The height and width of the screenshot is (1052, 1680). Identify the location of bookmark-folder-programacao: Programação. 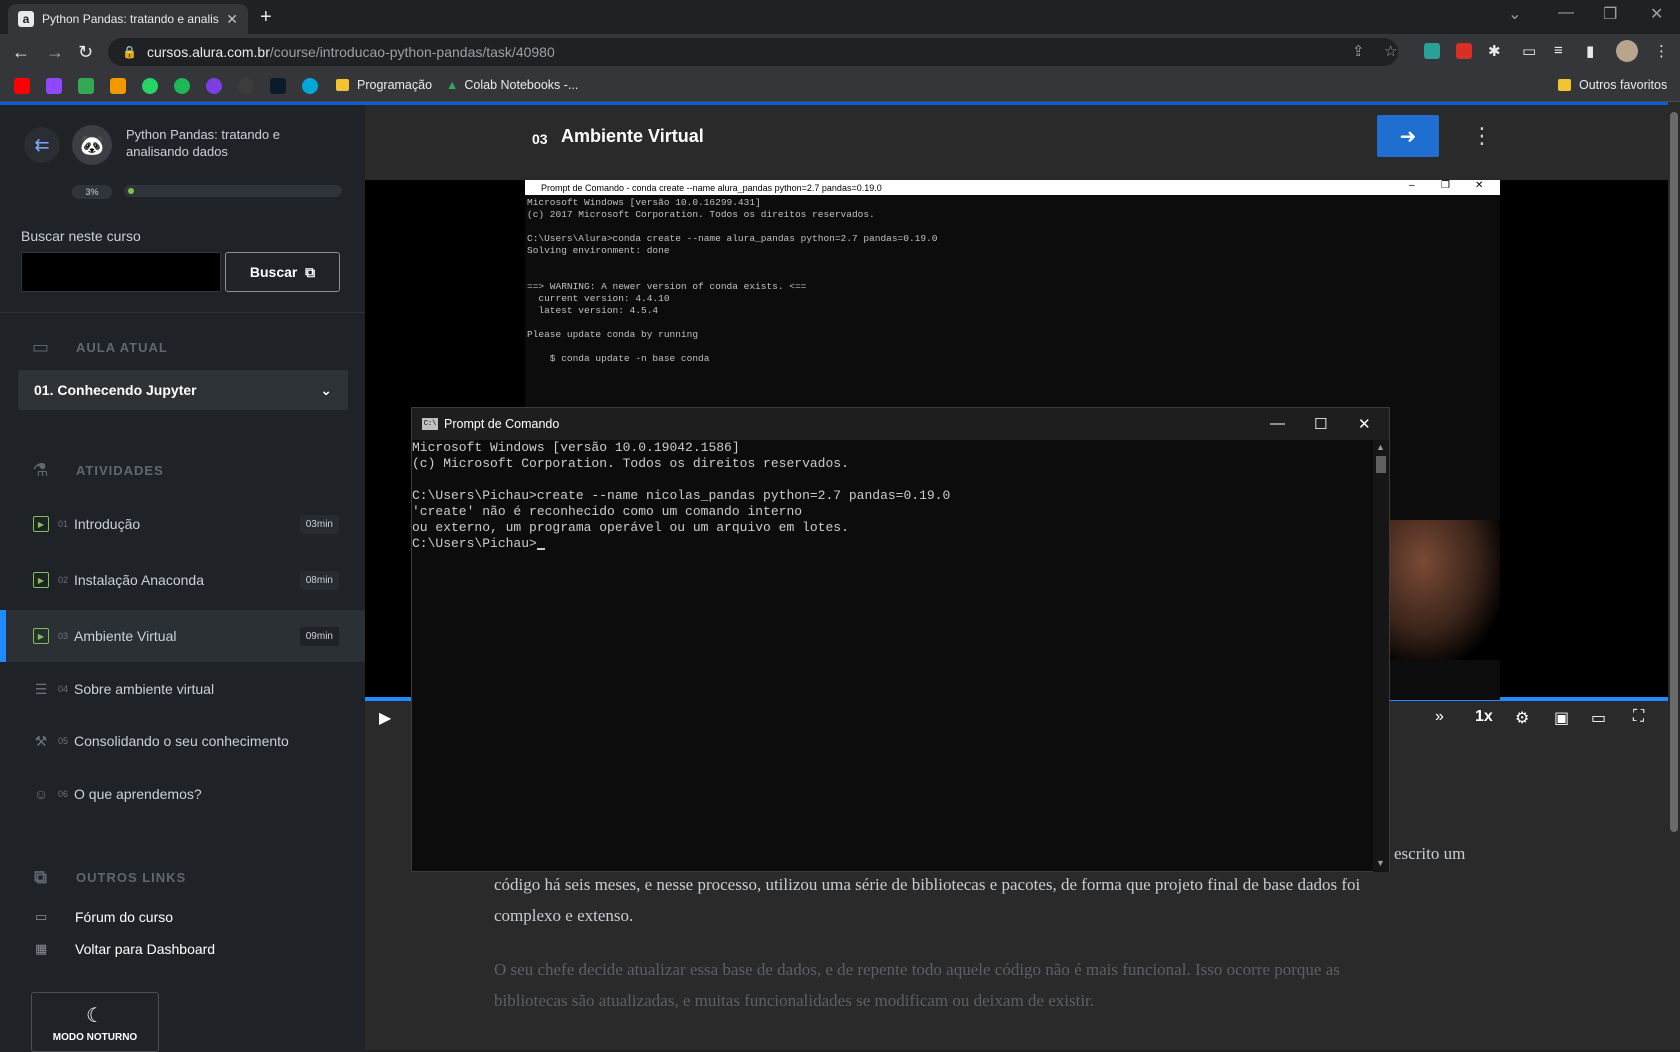
(384, 85).